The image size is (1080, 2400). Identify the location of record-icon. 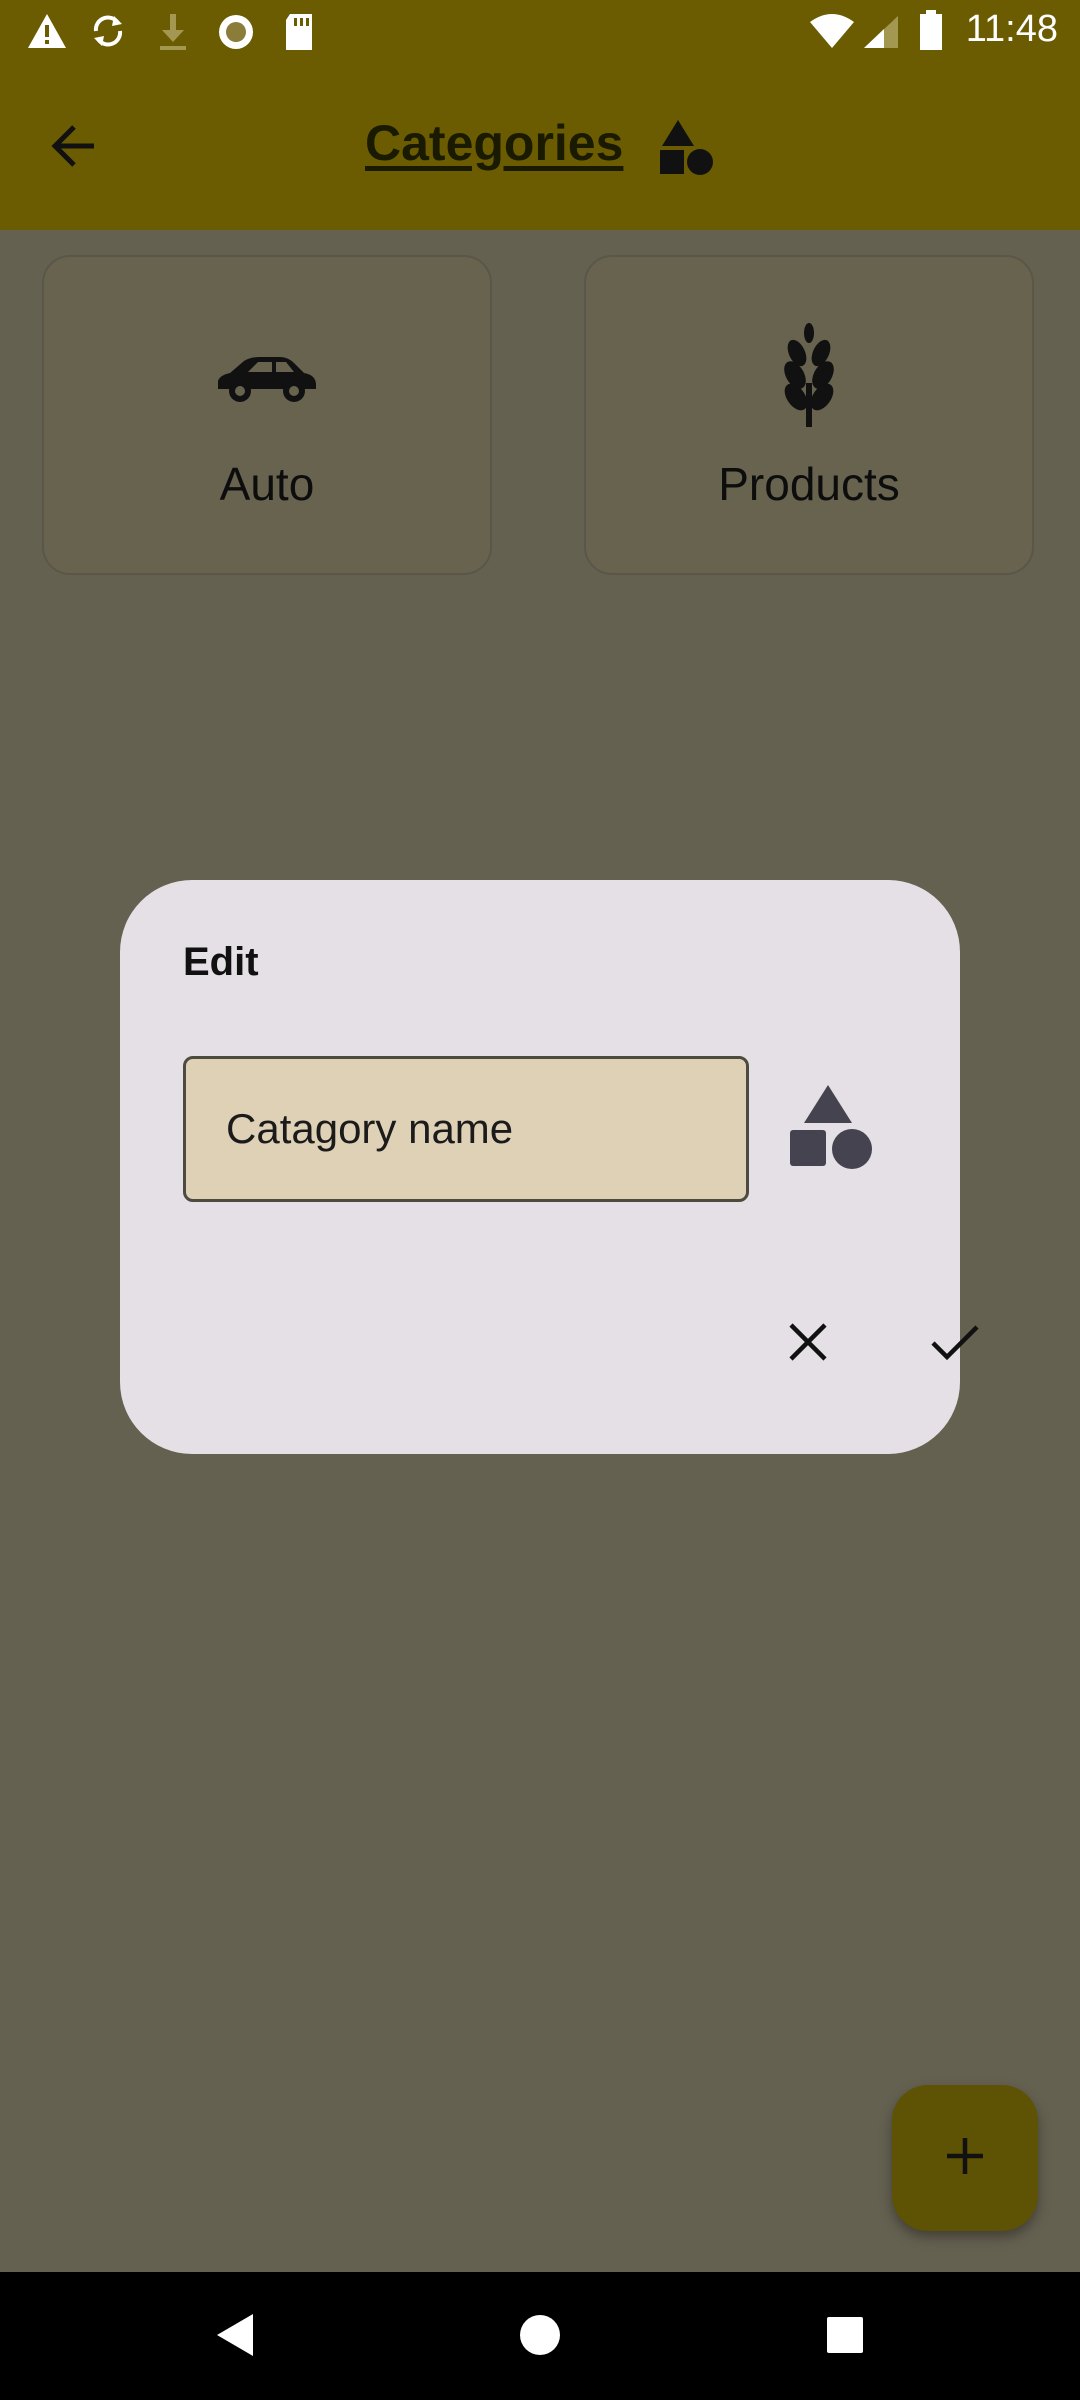
(236, 34).